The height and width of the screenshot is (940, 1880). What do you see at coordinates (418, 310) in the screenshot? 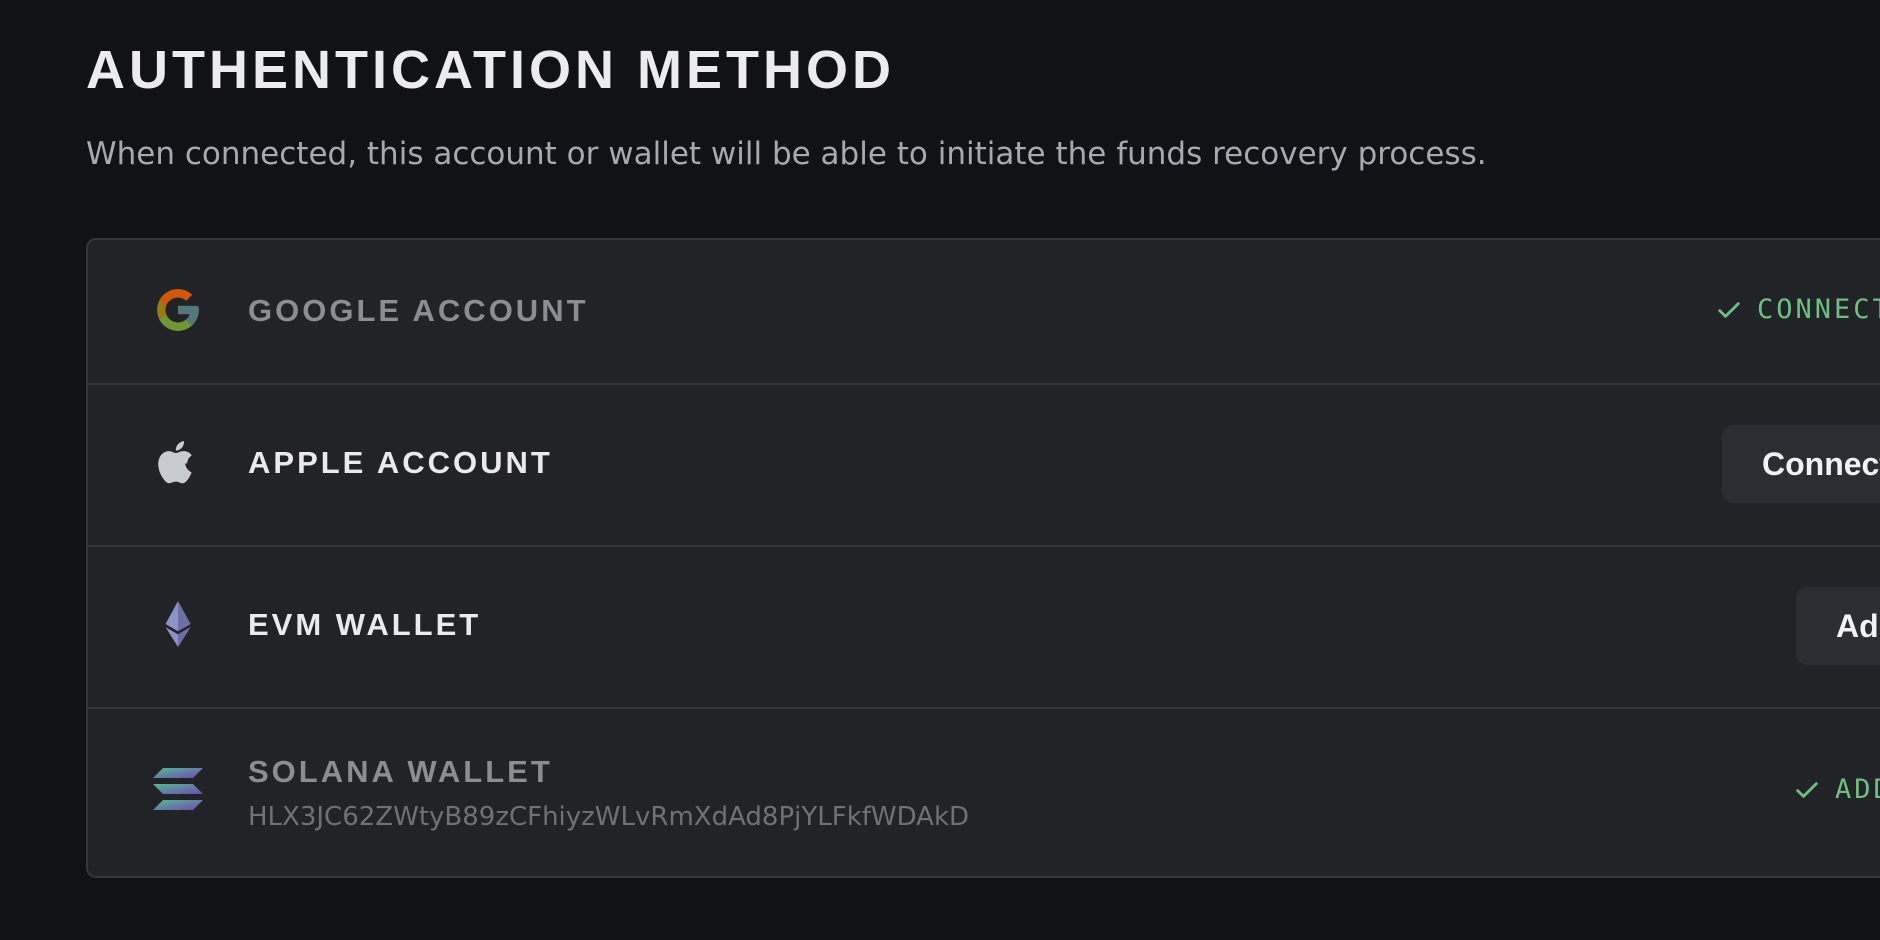
I see `method-label-google: GOOGLE ACCOUNT` at bounding box center [418, 310].